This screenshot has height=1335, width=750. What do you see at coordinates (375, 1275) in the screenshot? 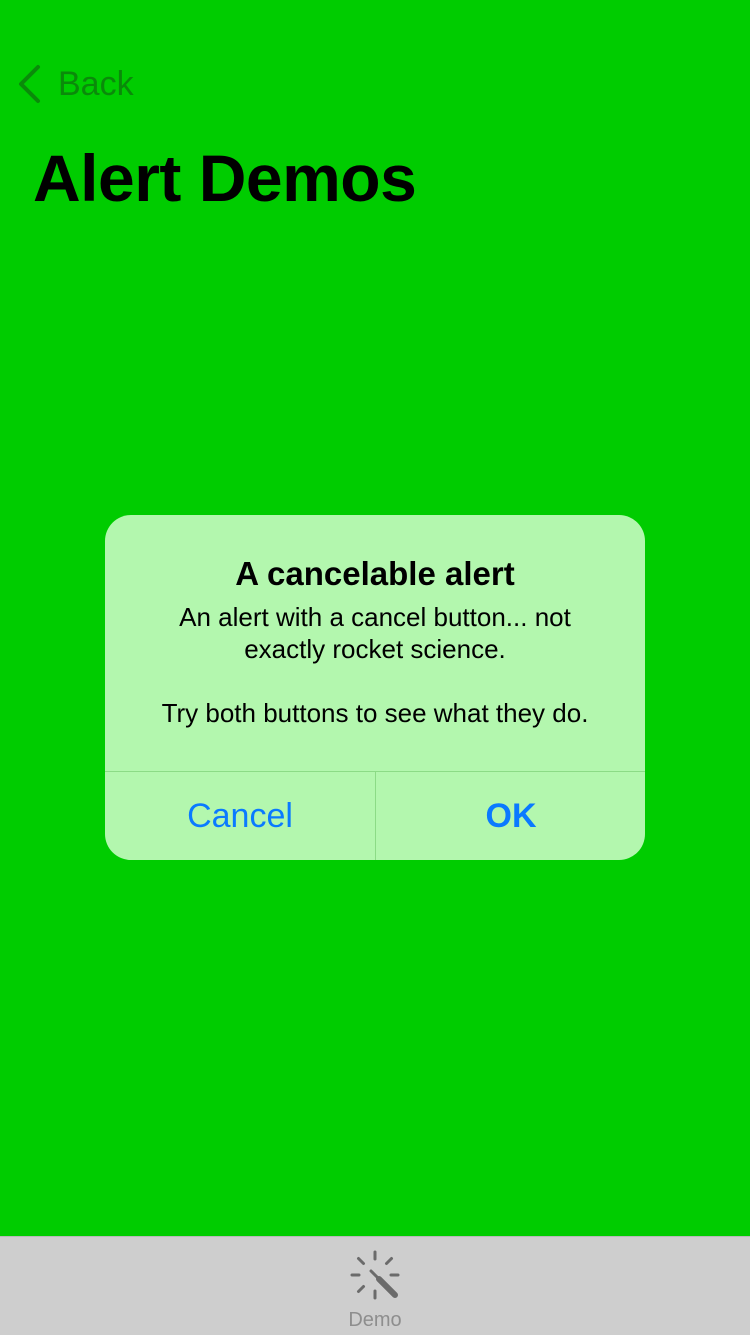
I see `magic-wand-icon` at bounding box center [375, 1275].